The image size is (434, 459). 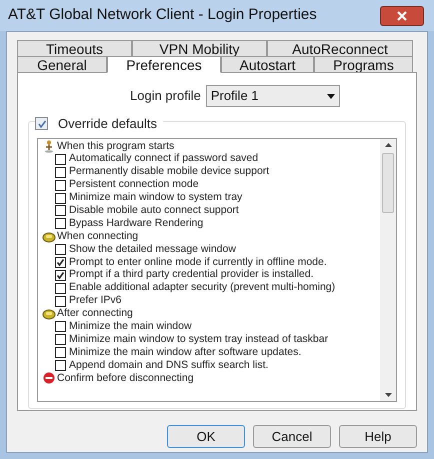 What do you see at coordinates (191, 275) in the screenshot?
I see `option-label: Prompt if a third party credential provider is installed.` at bounding box center [191, 275].